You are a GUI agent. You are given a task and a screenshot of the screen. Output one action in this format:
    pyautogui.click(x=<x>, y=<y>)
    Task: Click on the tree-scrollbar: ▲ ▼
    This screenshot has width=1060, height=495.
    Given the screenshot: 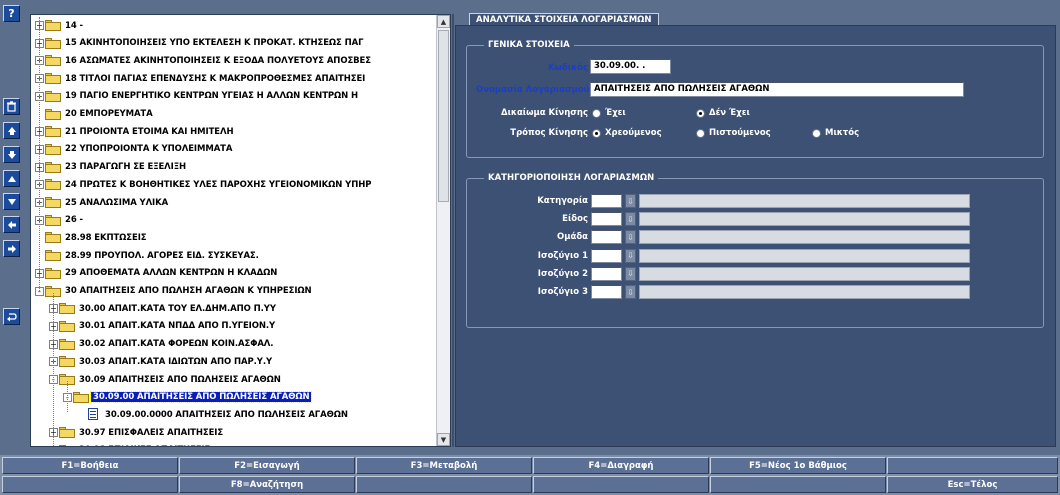 What is the action you would take?
    pyautogui.click(x=443, y=230)
    